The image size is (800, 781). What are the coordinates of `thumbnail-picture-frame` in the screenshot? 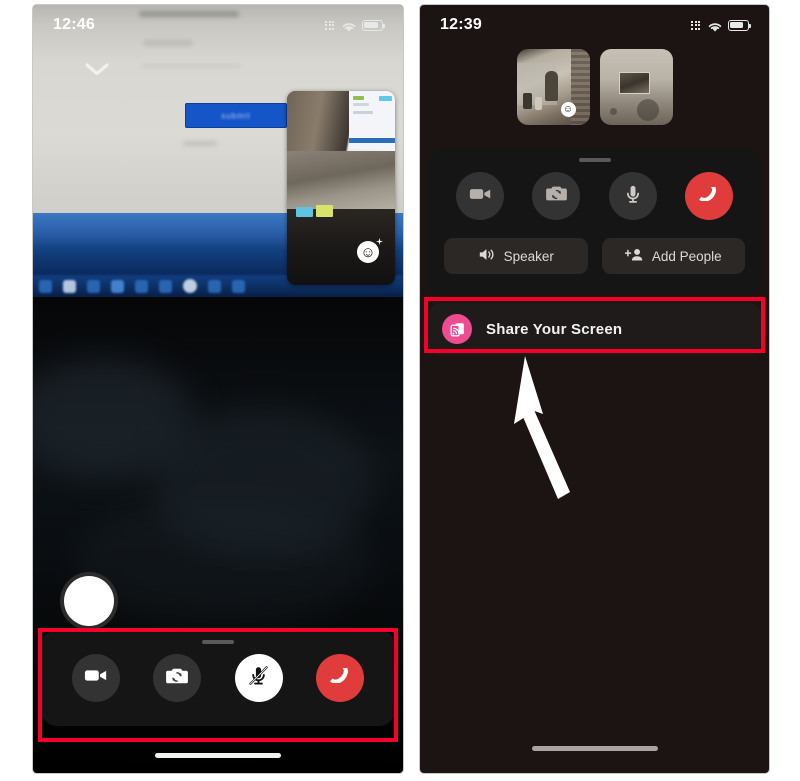 It's located at (635, 82).